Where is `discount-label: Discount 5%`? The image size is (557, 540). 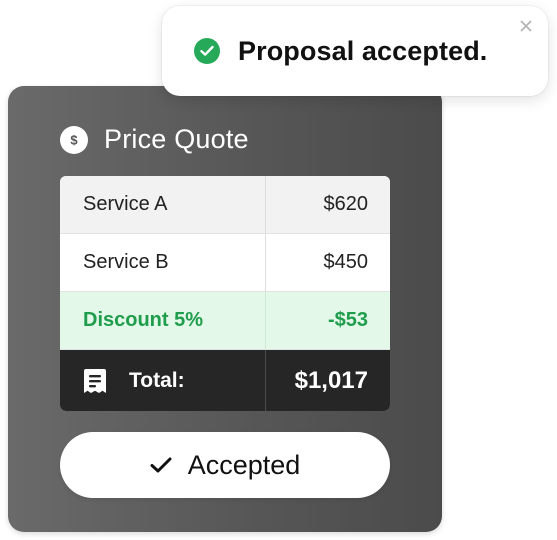 discount-label: Discount 5% is located at coordinates (163, 320).